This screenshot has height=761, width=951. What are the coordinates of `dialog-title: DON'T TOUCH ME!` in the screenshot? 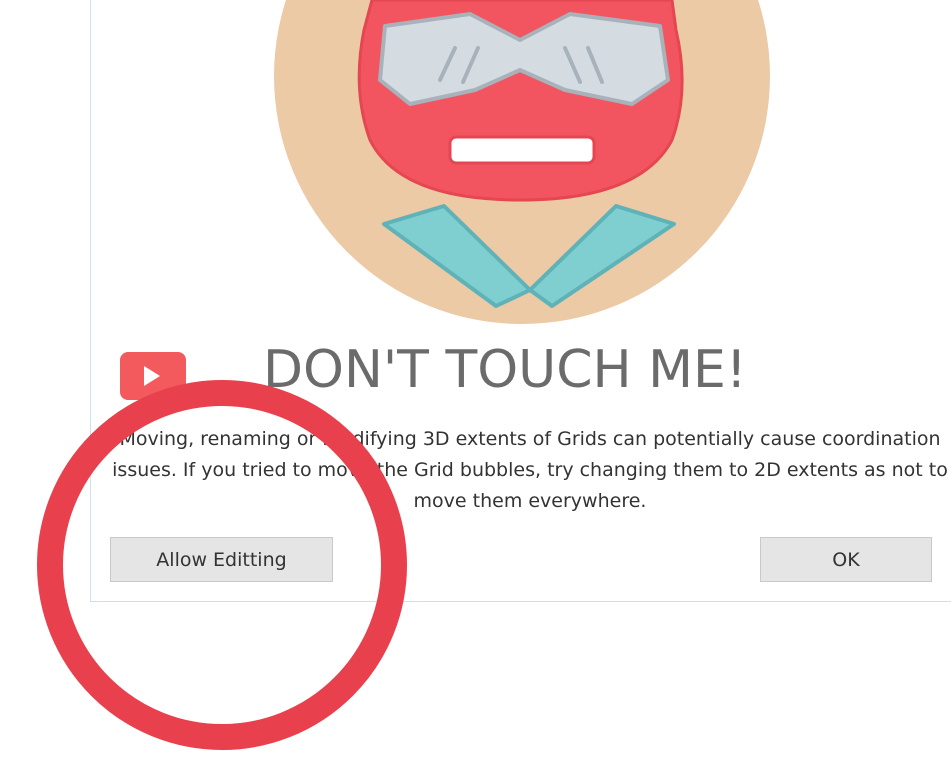 It's located at (505, 370).